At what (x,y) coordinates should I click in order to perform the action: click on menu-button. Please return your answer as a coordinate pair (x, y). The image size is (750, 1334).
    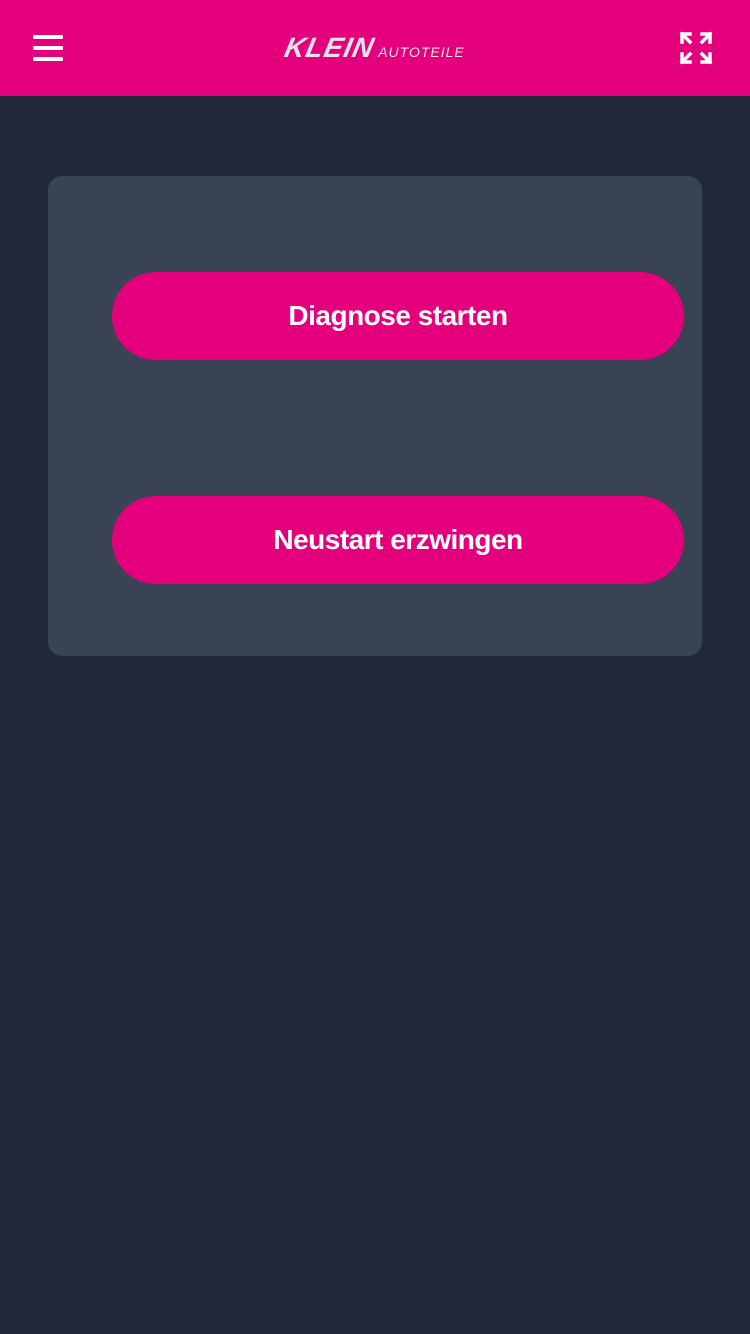
    Looking at the image, I should click on (48, 48).